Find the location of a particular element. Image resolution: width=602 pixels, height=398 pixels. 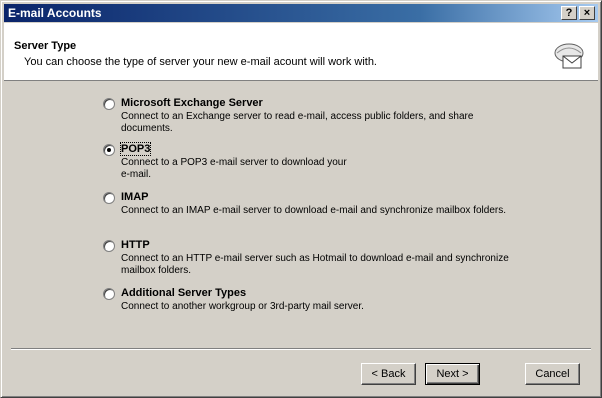

radio-pop3 is located at coordinates (109, 150).